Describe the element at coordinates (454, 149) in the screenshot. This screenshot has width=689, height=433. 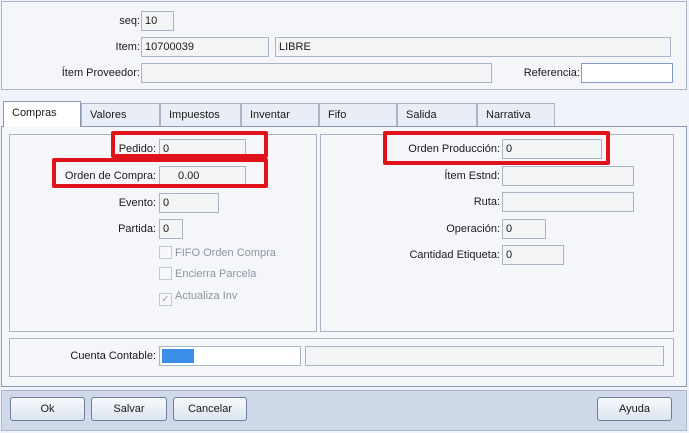
I see `orden-produccion-label: Orden Producción:` at that location.